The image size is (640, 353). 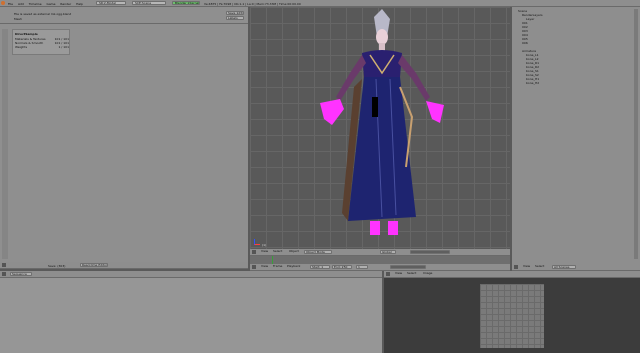 What do you see at coordinates (408, 267) in the screenshot?
I see `playback-controls` at bounding box center [408, 267].